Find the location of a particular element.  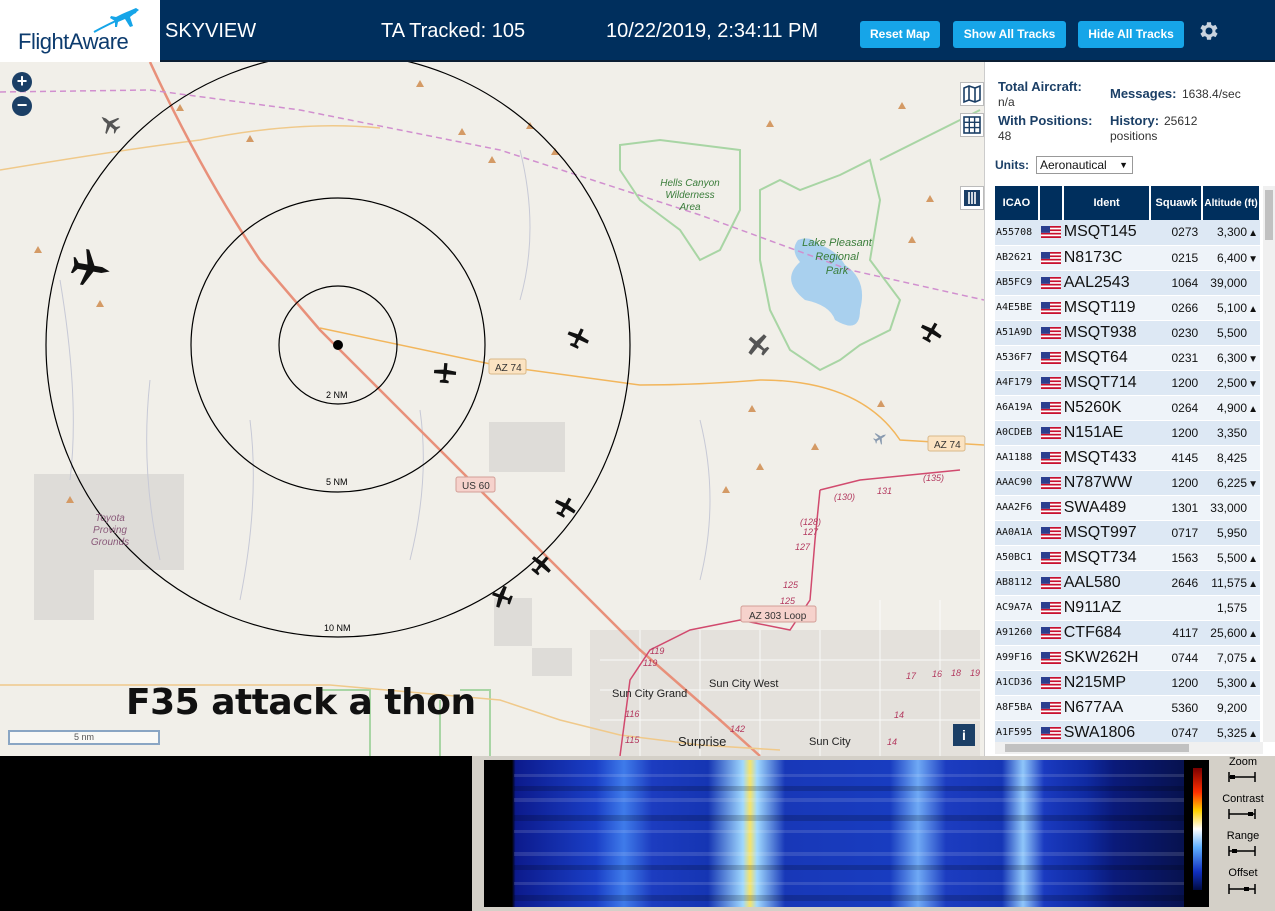

row-icao: AA1188 is located at coordinates (1017, 458).